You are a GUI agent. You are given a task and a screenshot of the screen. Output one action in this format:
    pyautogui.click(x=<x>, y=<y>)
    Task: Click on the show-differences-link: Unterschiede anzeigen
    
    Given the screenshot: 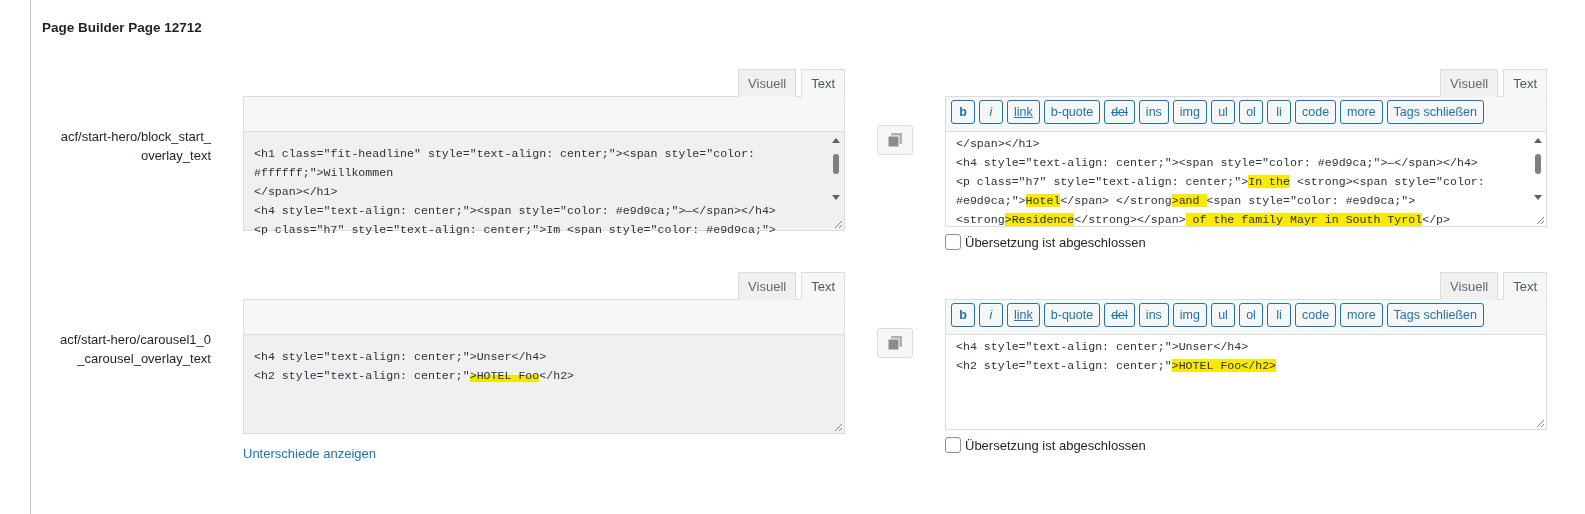 What is the action you would take?
    pyautogui.click(x=309, y=453)
    